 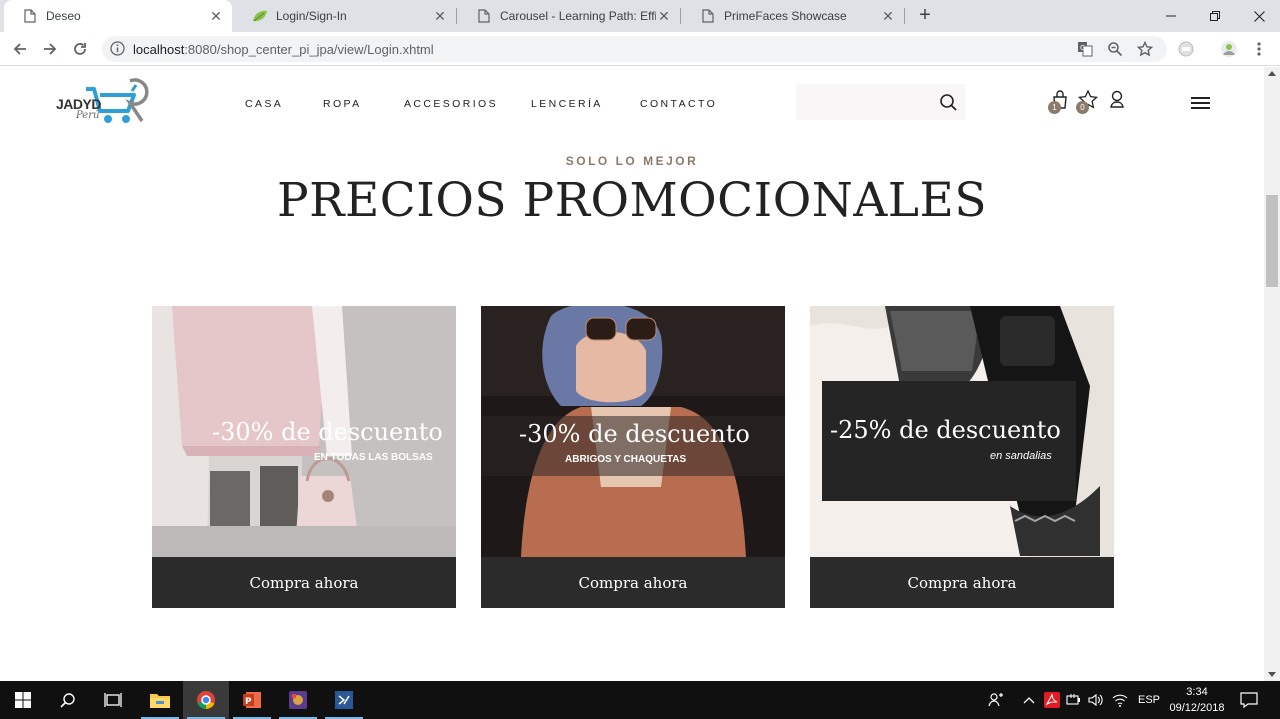 I want to click on scroll-down-icon, so click(x=1272, y=674).